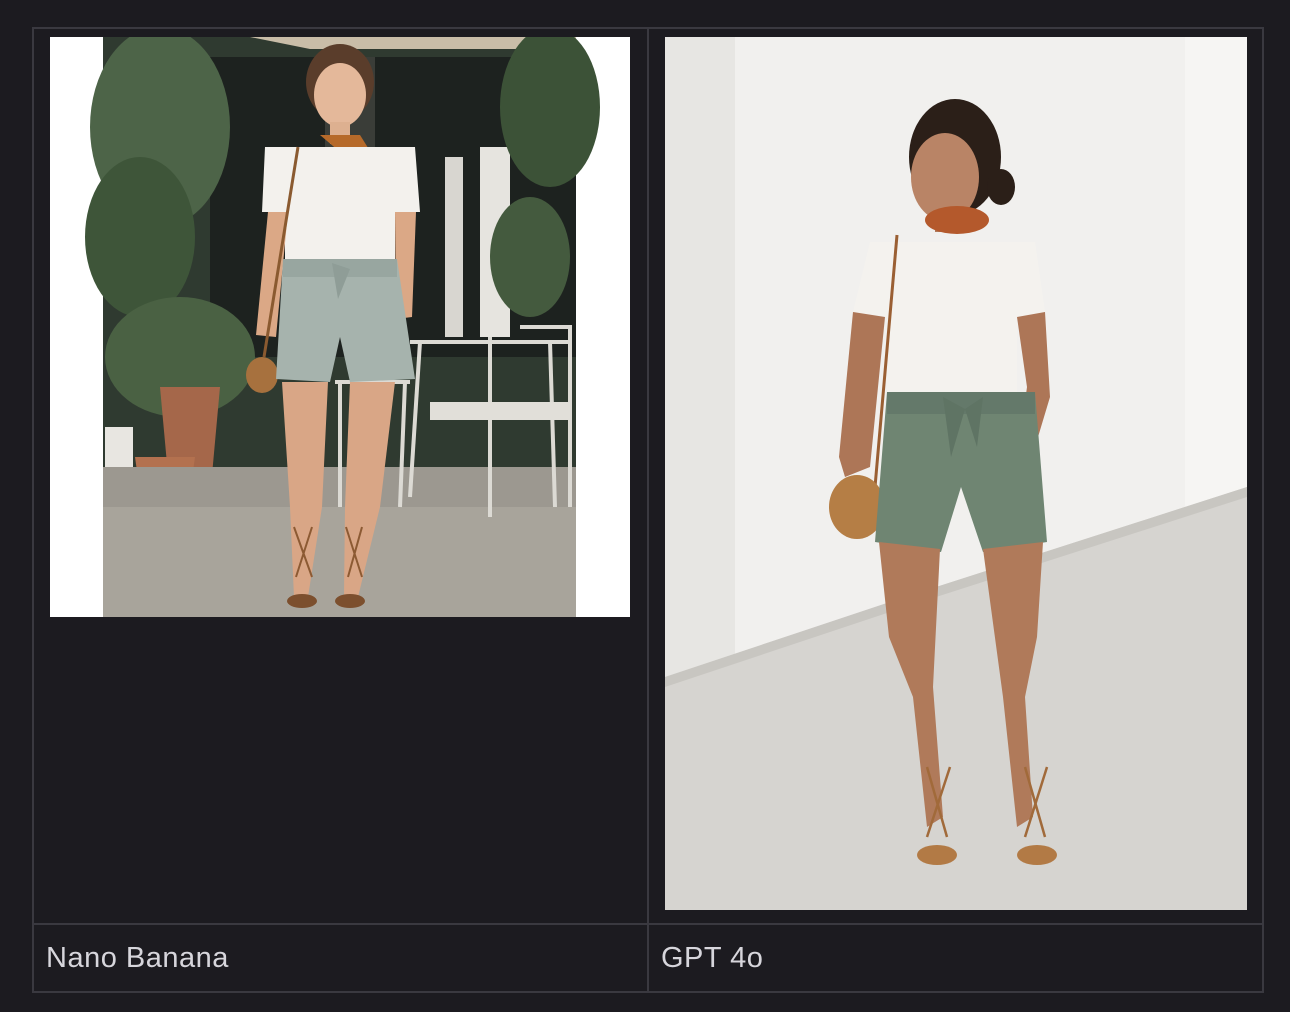 The height and width of the screenshot is (1012, 1290). What do you see at coordinates (955, 958) in the screenshot?
I see `caption-cell-gpt-4o: GPT 4o` at bounding box center [955, 958].